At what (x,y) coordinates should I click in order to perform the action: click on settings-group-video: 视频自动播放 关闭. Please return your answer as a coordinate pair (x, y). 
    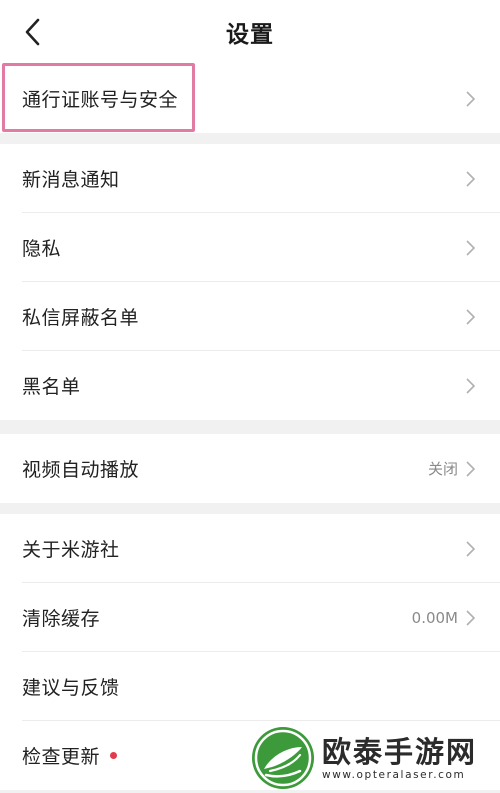
    Looking at the image, I should click on (250, 468).